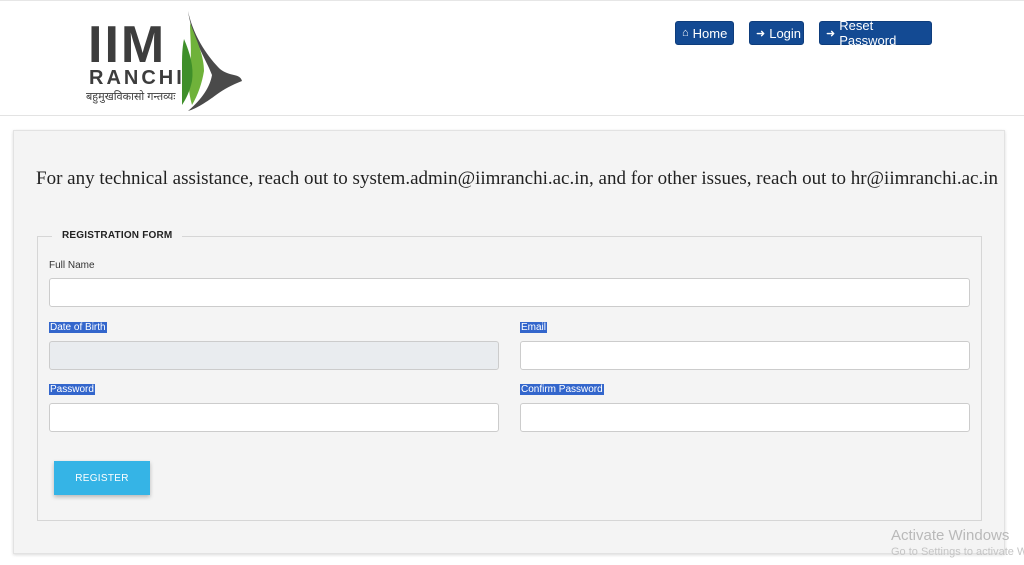 This screenshot has width=1024, height=565. I want to click on full-name-input, so click(509, 292).